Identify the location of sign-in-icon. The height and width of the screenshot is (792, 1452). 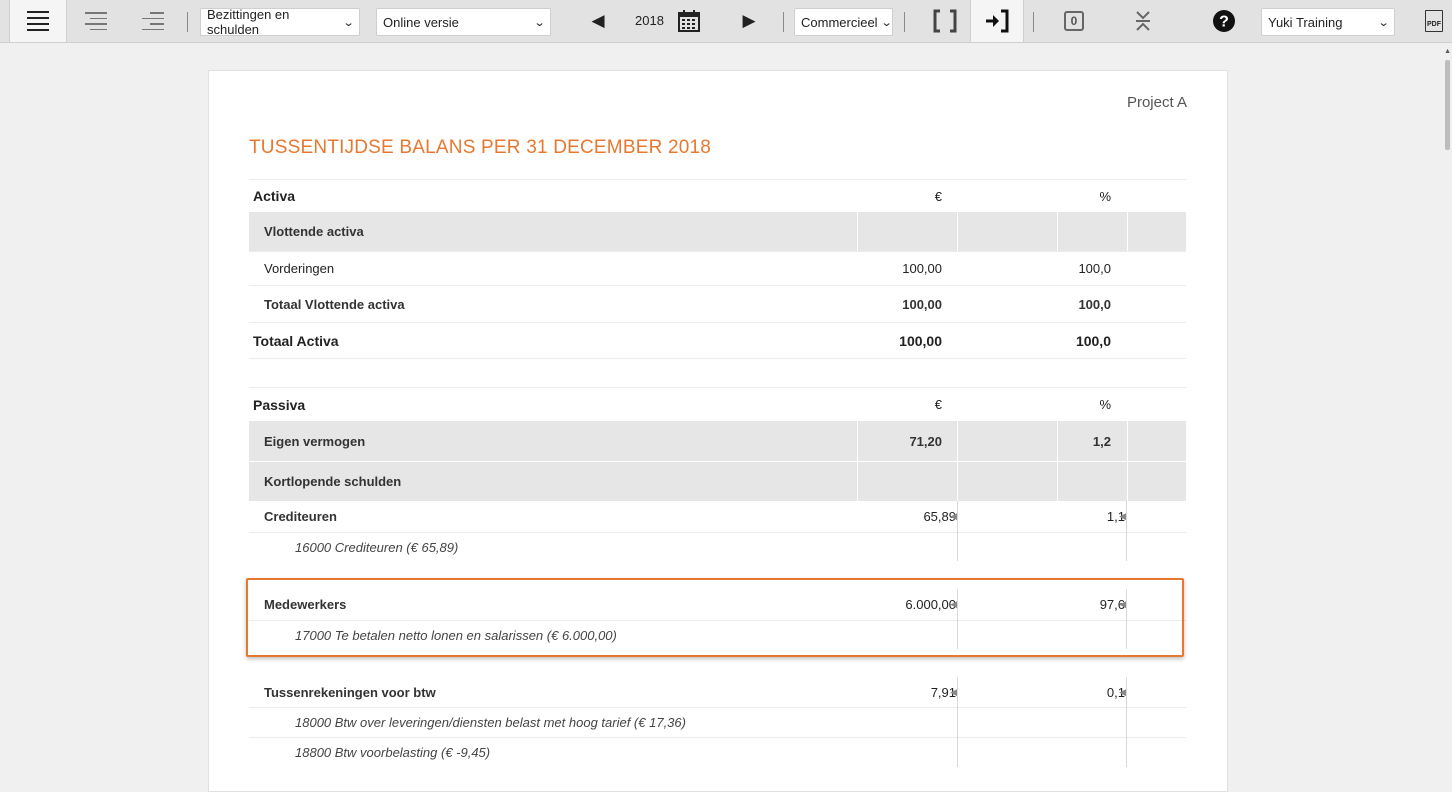
(997, 21).